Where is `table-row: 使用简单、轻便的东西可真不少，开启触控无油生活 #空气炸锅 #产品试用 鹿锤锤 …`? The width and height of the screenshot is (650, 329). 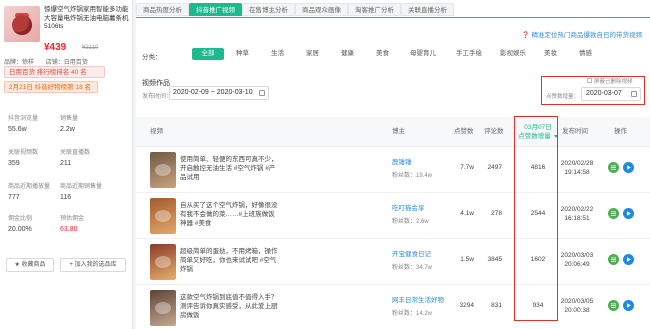 table-row: 使用简单、轻便的东西可真不少，开启触控无油生活 #空气炸锅 #产品试用 鹿锤锤 … is located at coordinates (393, 170).